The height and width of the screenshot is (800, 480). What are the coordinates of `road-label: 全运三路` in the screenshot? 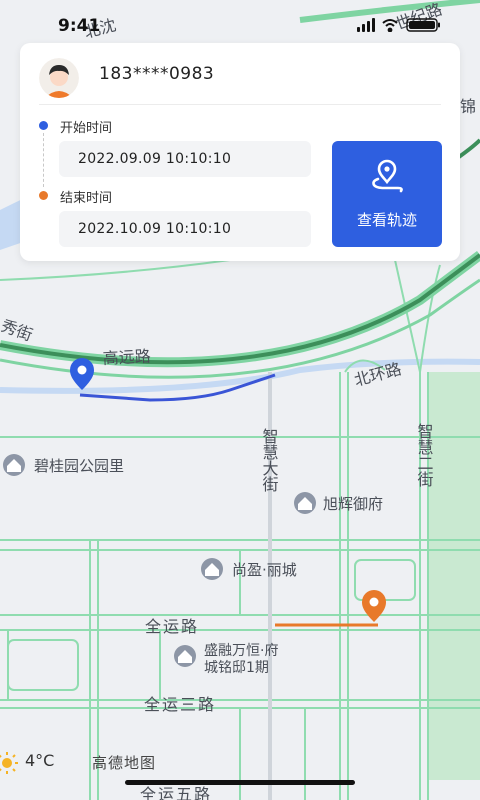 It's located at (180, 704).